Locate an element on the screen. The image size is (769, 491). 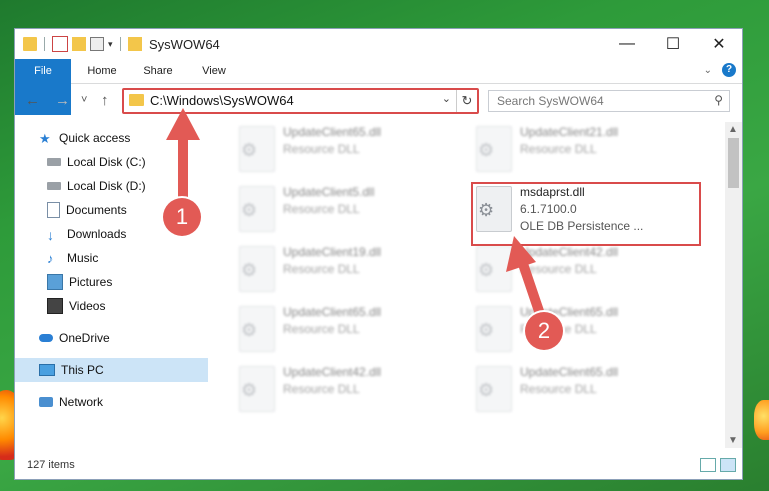
item-count: 127 items is located at coordinates (51, 465).